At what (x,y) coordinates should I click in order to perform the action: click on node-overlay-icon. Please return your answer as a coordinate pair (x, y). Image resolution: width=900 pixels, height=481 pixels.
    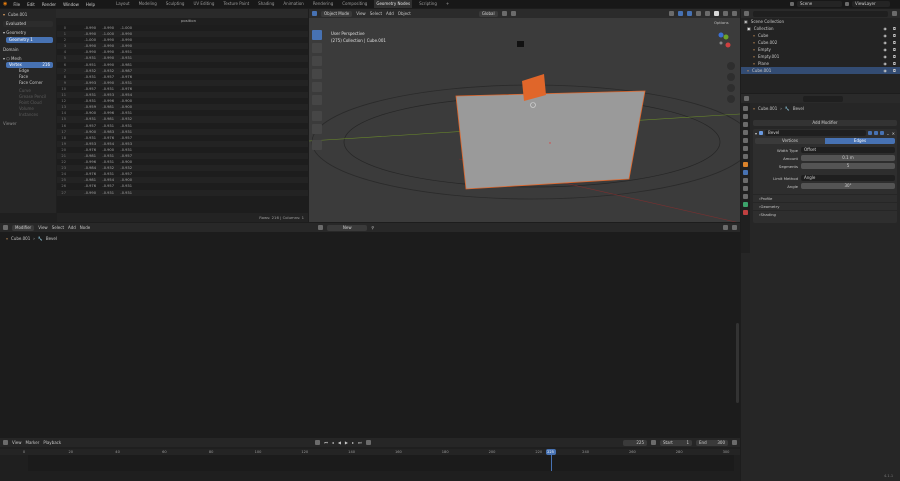
    Looking at the image, I should click on (734, 227).